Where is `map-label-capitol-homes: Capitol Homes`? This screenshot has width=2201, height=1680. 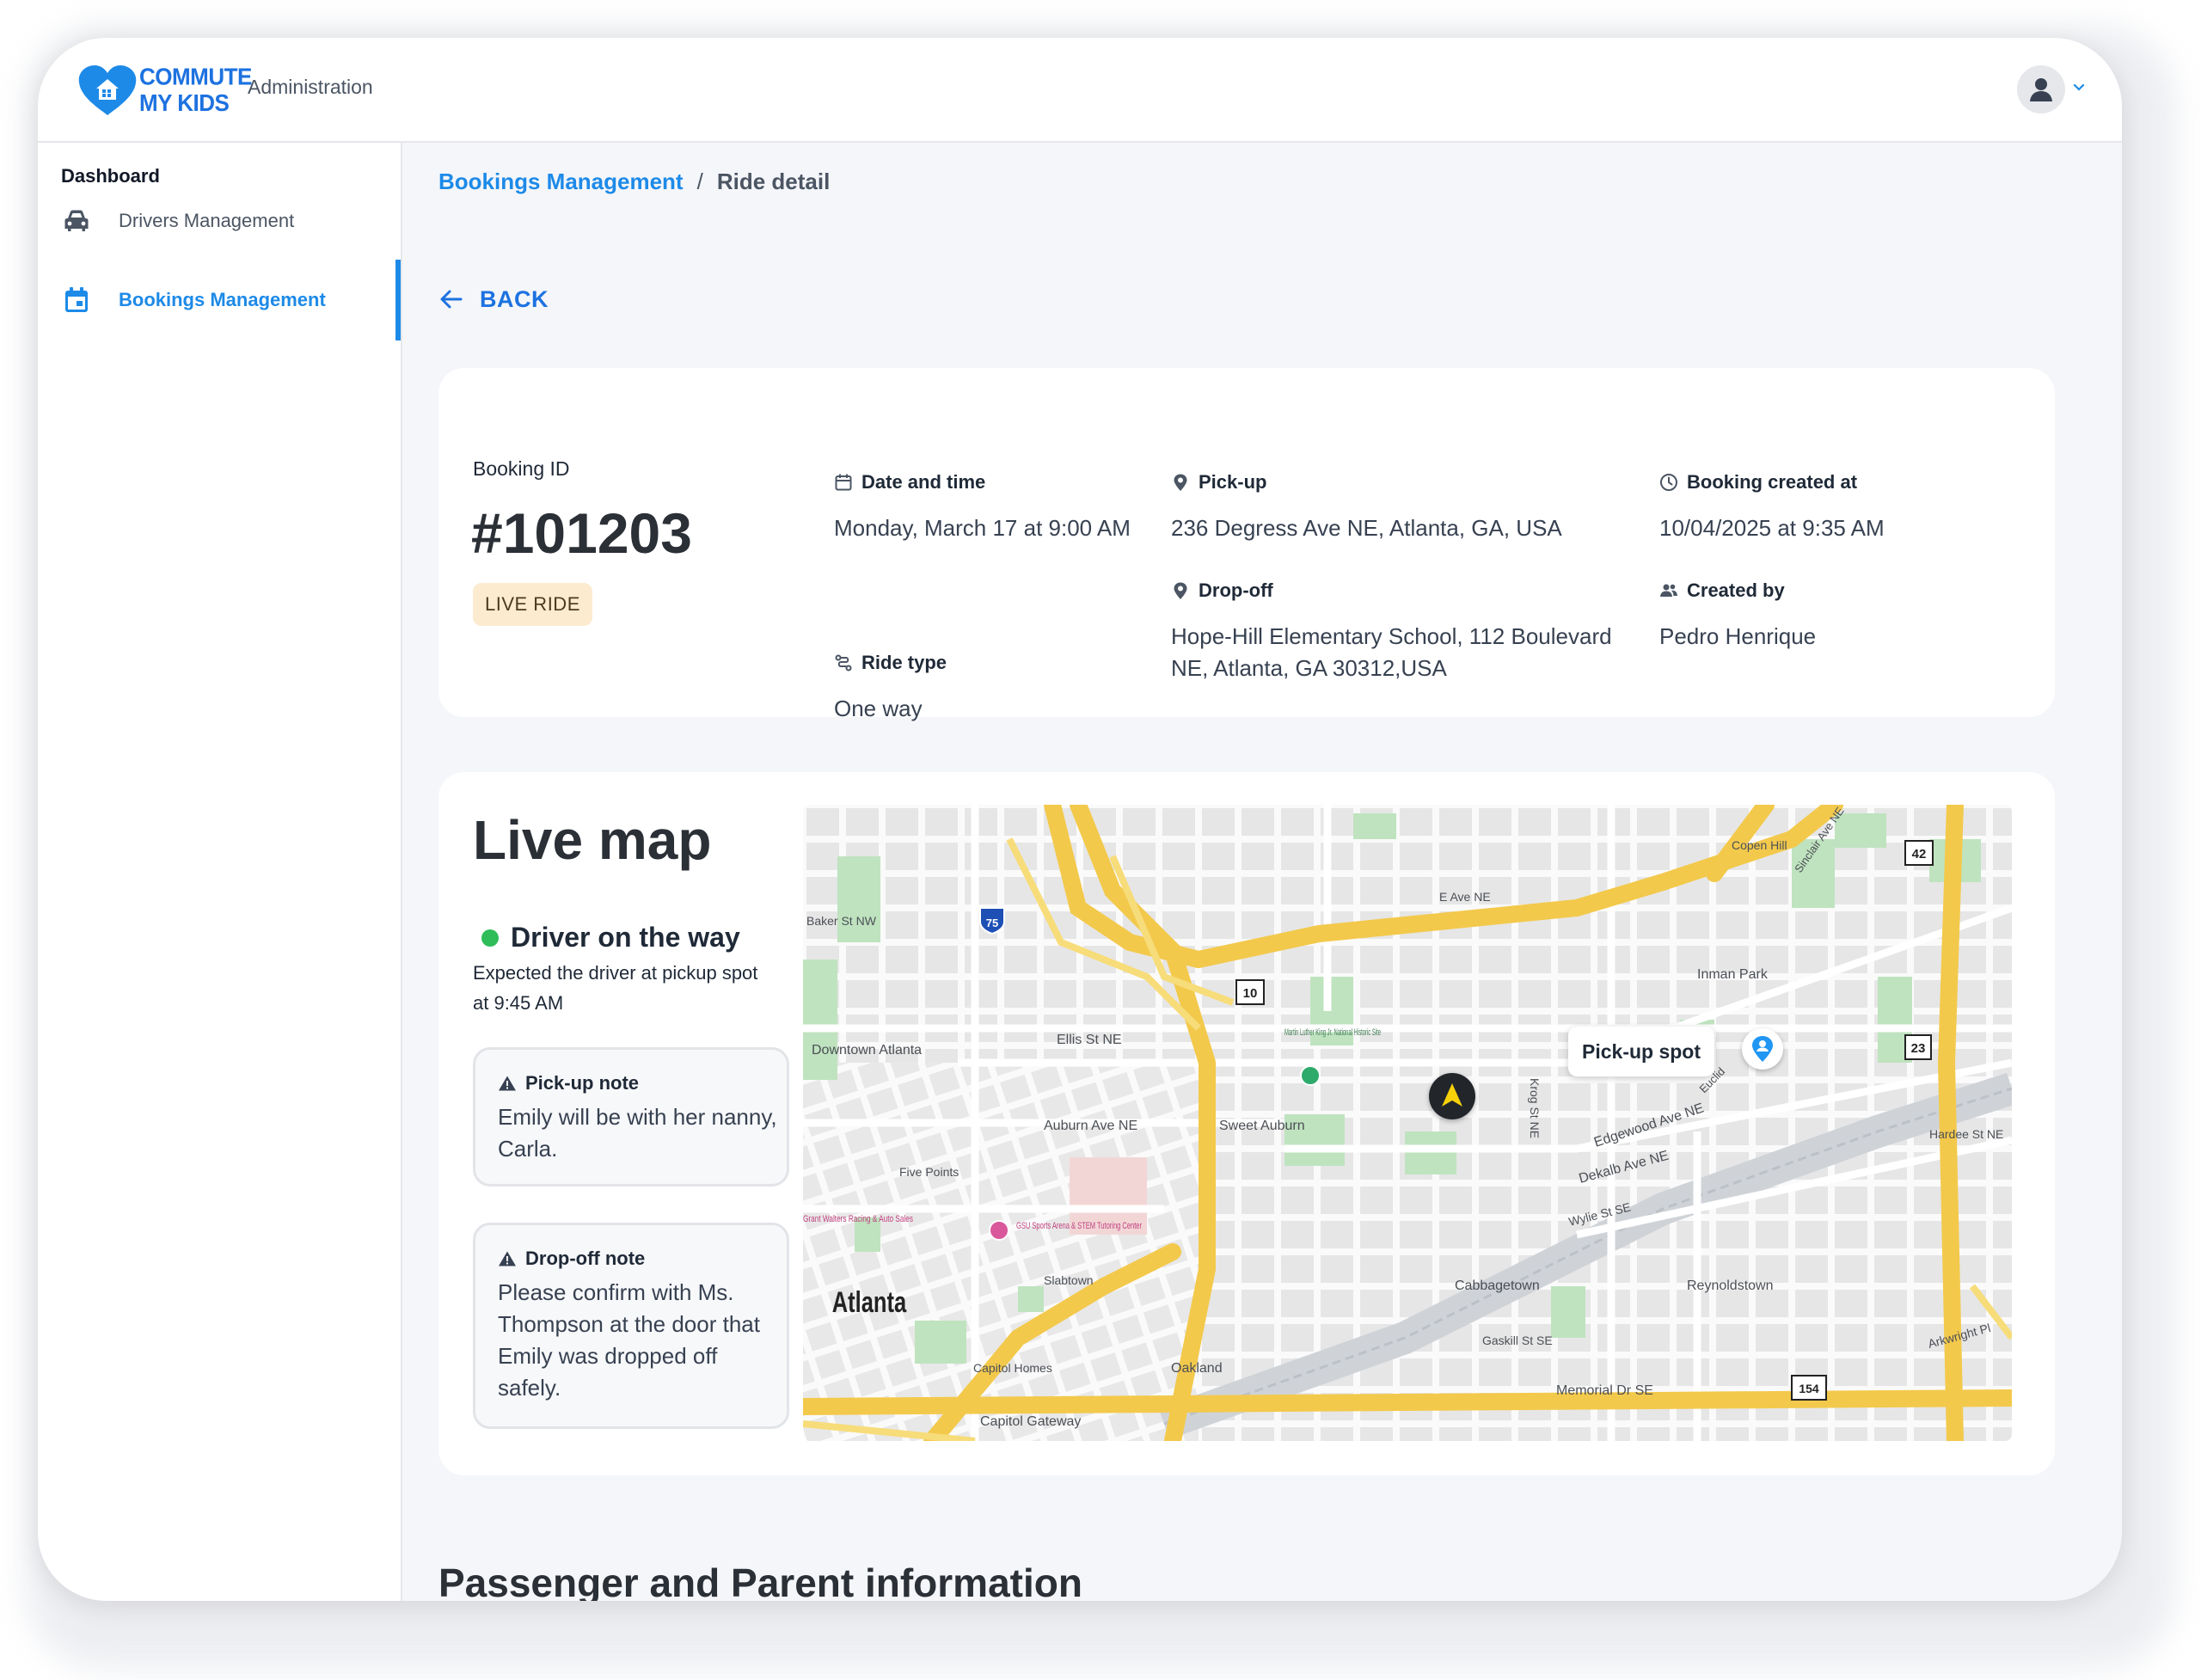
map-label-capitol-homes: Capitol Homes is located at coordinates (1012, 1368).